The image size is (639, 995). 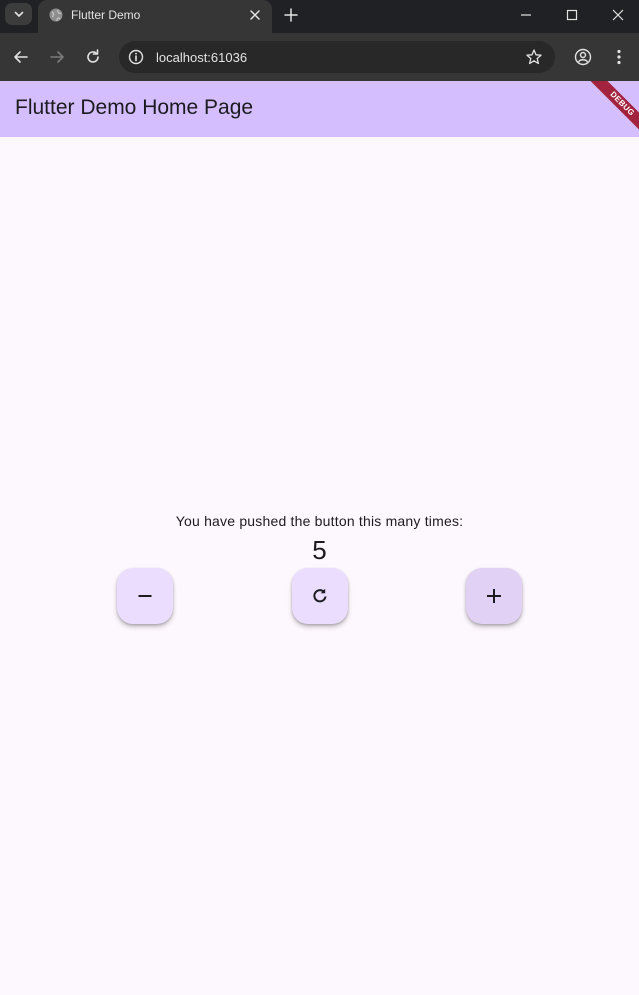 I want to click on profile-icon, so click(x=583, y=57).